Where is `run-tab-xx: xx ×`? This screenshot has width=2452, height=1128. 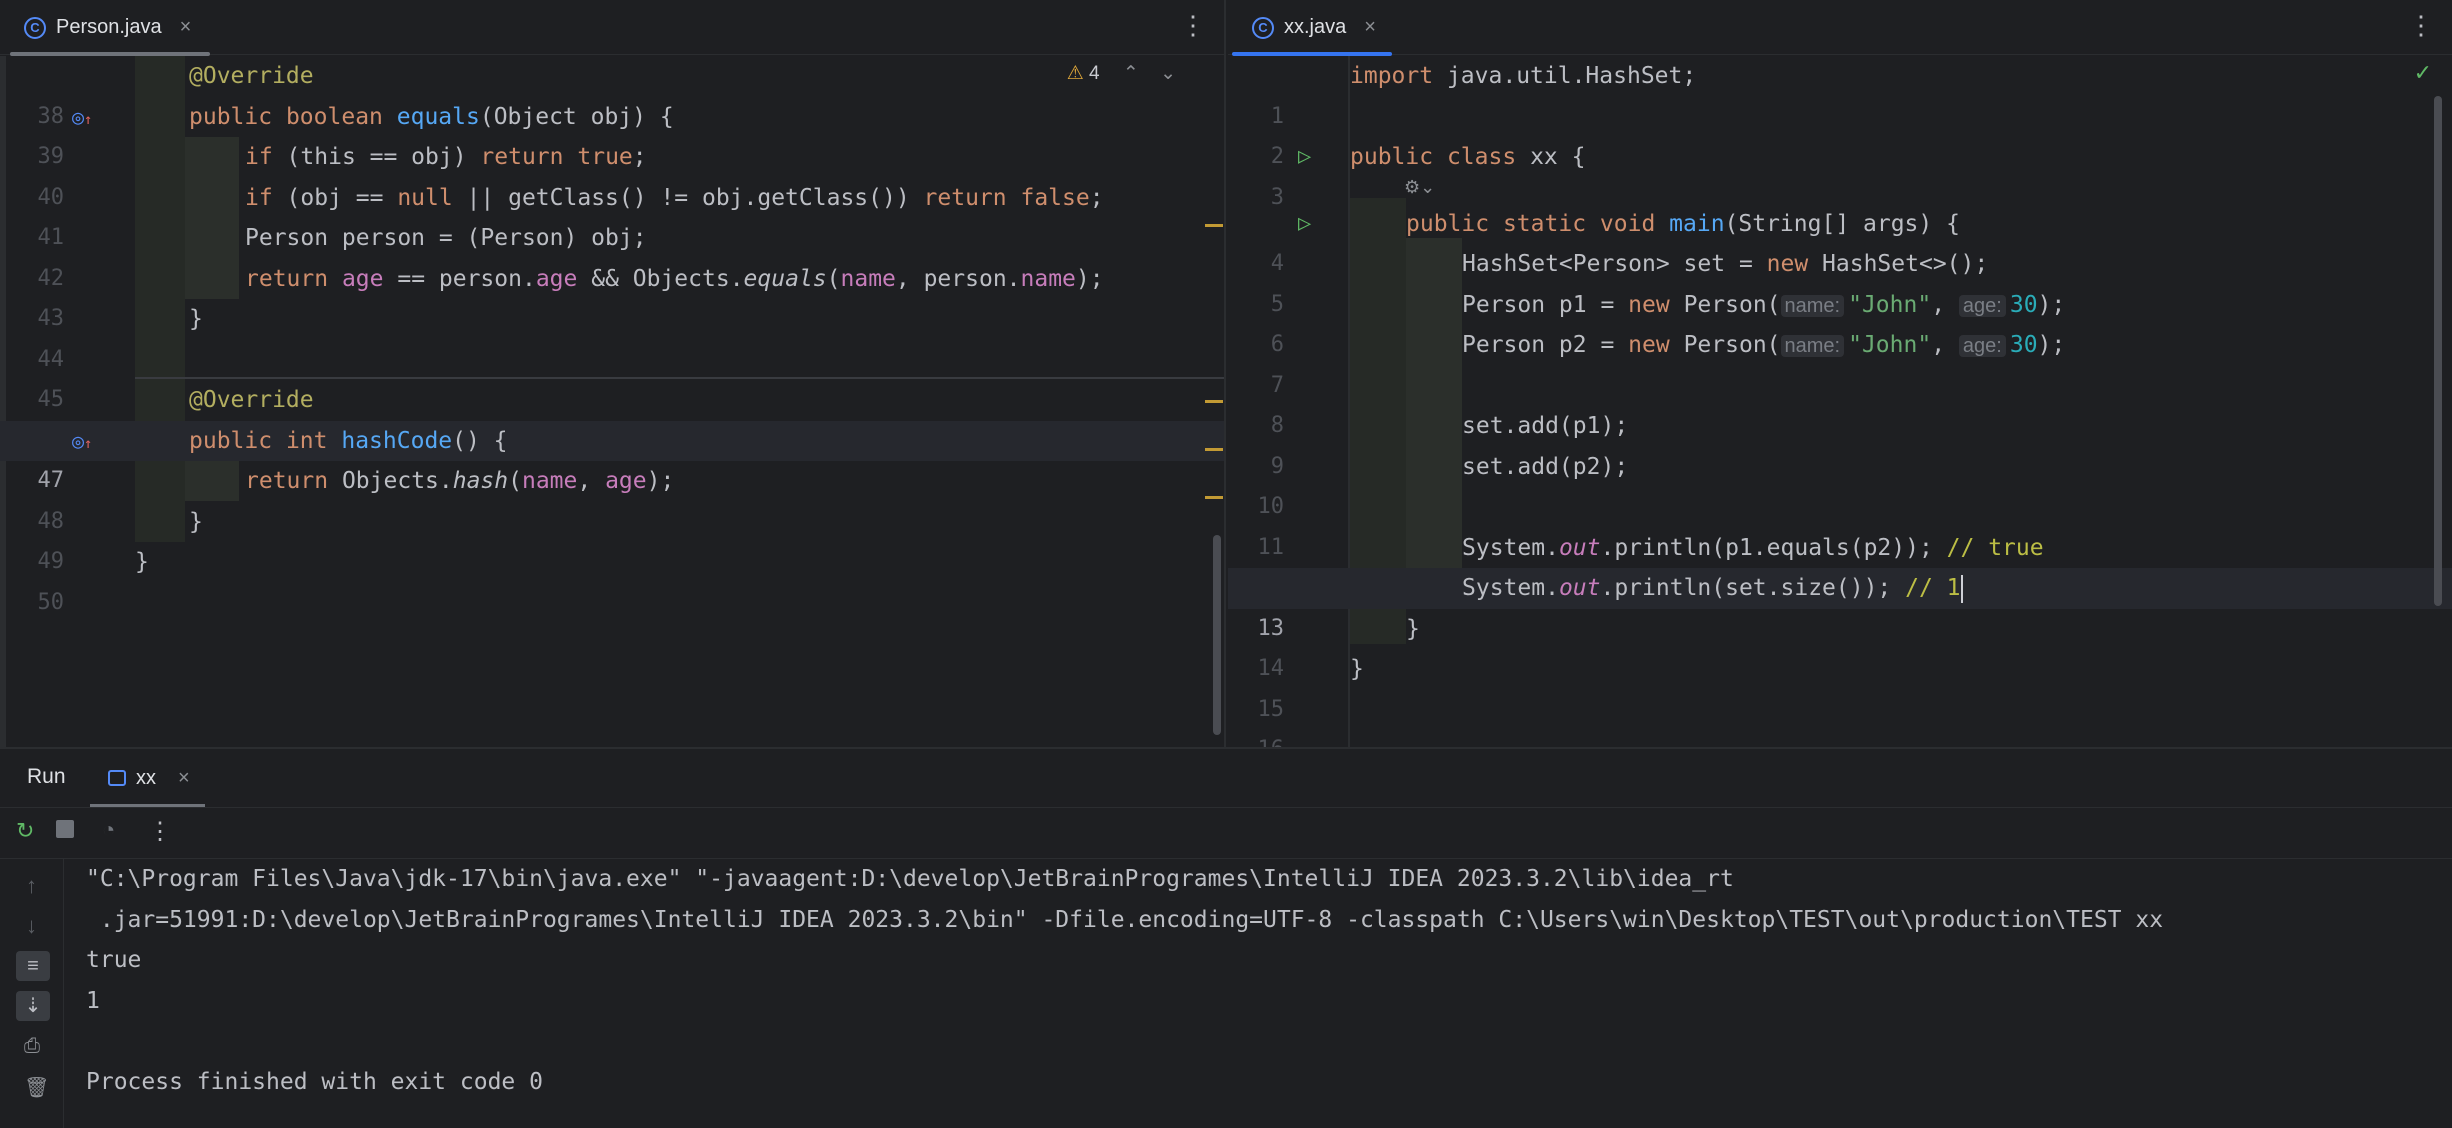
run-tab-xx: xx × is located at coordinates (149, 778).